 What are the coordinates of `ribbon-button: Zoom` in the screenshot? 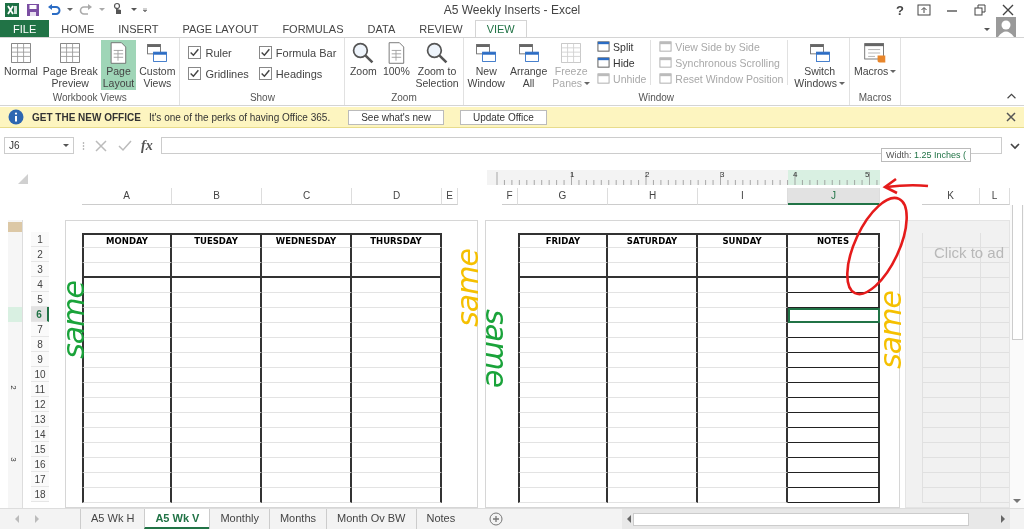 It's located at (363, 59).